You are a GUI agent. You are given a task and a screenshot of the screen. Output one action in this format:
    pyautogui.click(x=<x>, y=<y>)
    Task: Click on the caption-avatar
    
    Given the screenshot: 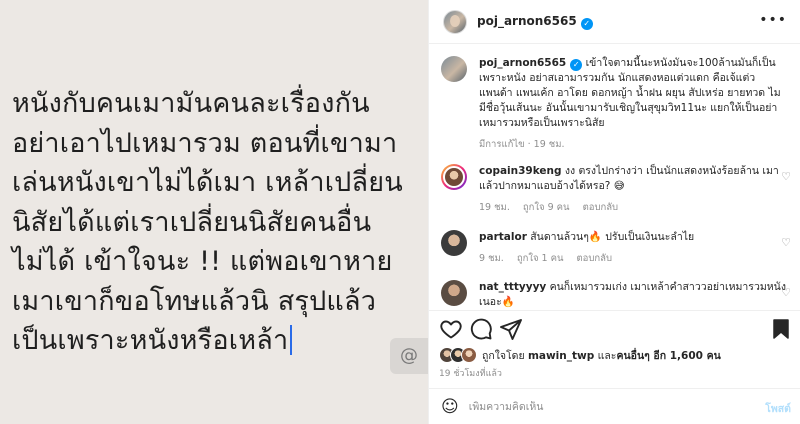 What is the action you would take?
    pyautogui.click(x=454, y=69)
    